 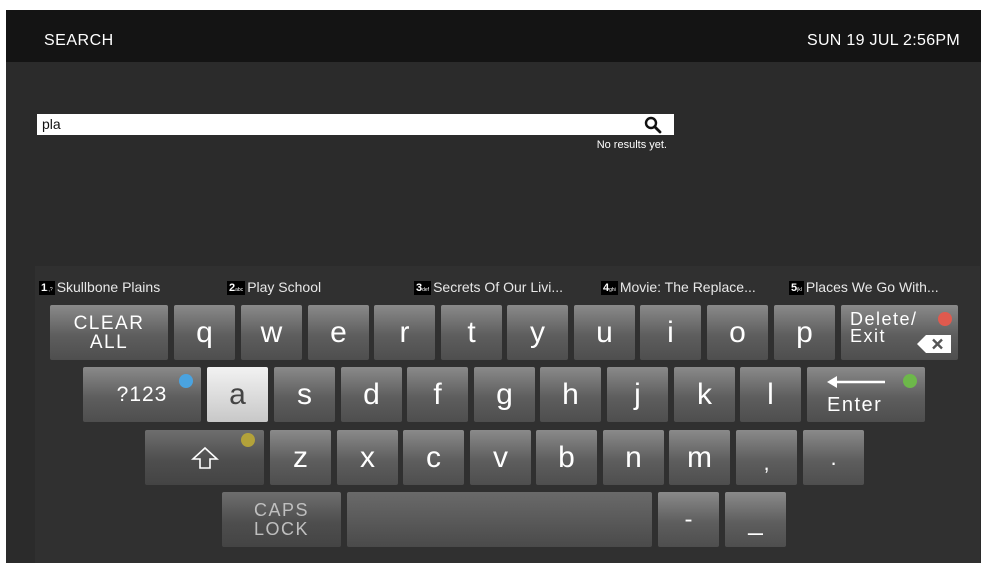 I want to click on key-p: p, so click(x=804, y=332).